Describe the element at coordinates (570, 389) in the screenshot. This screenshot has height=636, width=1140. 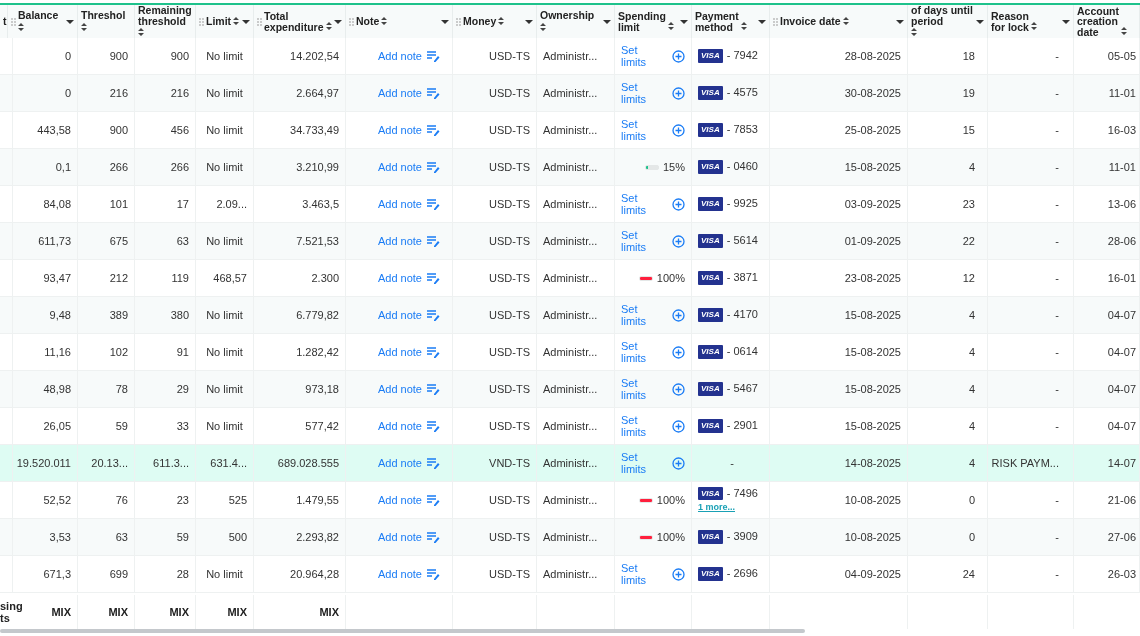
I see `table-row: 48,98 78 29 No limit 973,18 Add note USD-TS Administr... Set limits VISA - 5467 15-08-2025 4 - 04-07` at that location.